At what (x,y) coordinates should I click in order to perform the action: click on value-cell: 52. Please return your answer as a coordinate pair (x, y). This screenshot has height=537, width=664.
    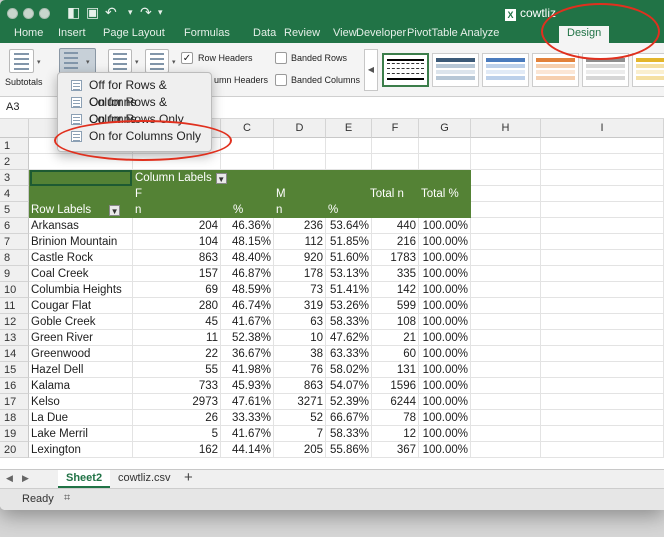
    Looking at the image, I should click on (300, 418).